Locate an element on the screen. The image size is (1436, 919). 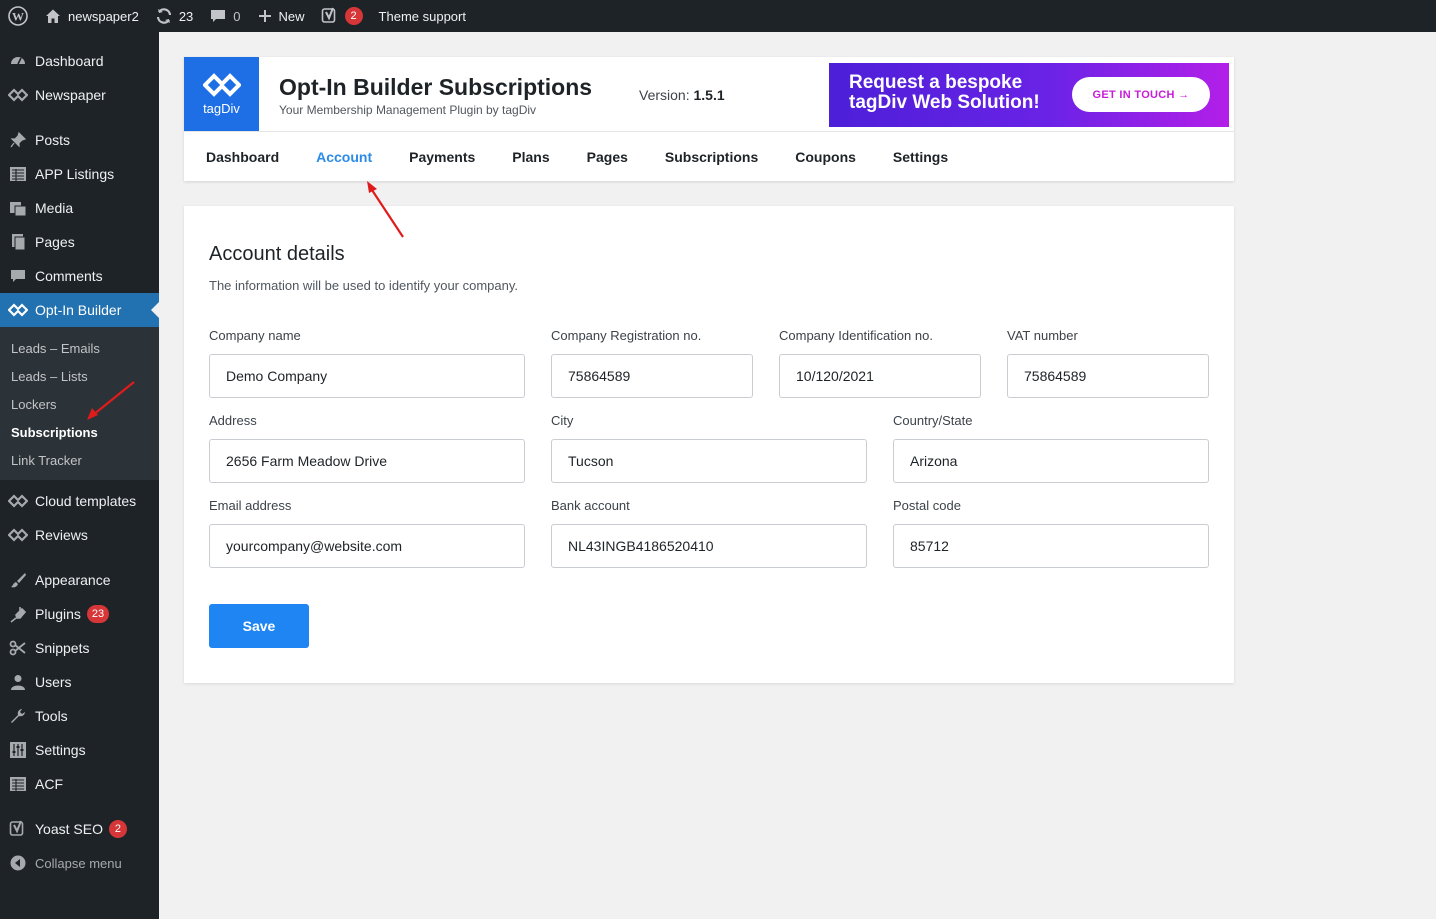
updates-link: 23 is located at coordinates (174, 16).